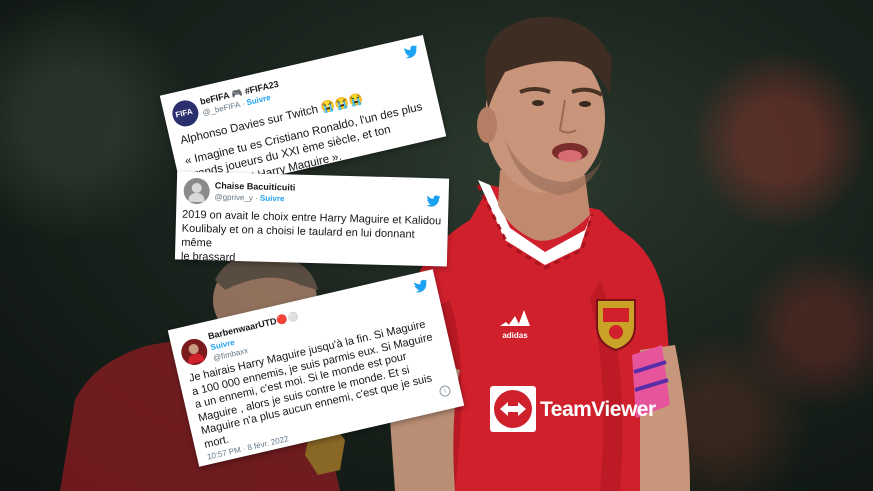  What do you see at coordinates (272, 199) in the screenshot?
I see `follow-link: Suivre` at bounding box center [272, 199].